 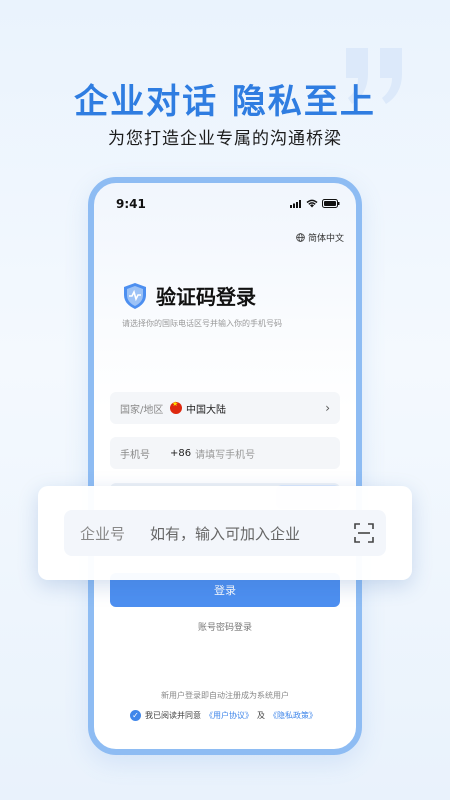 I want to click on signal-icon, so click(x=295, y=203).